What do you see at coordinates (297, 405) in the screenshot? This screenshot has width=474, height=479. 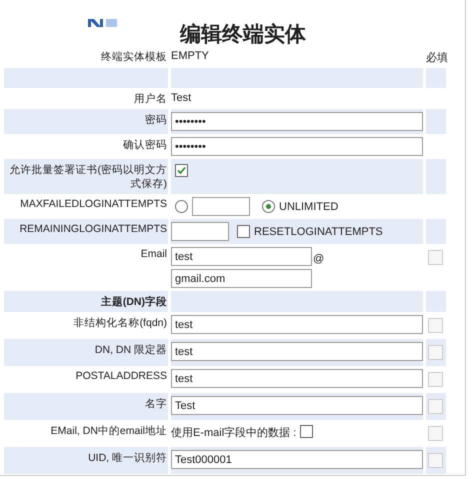 I see `input-field: Test` at bounding box center [297, 405].